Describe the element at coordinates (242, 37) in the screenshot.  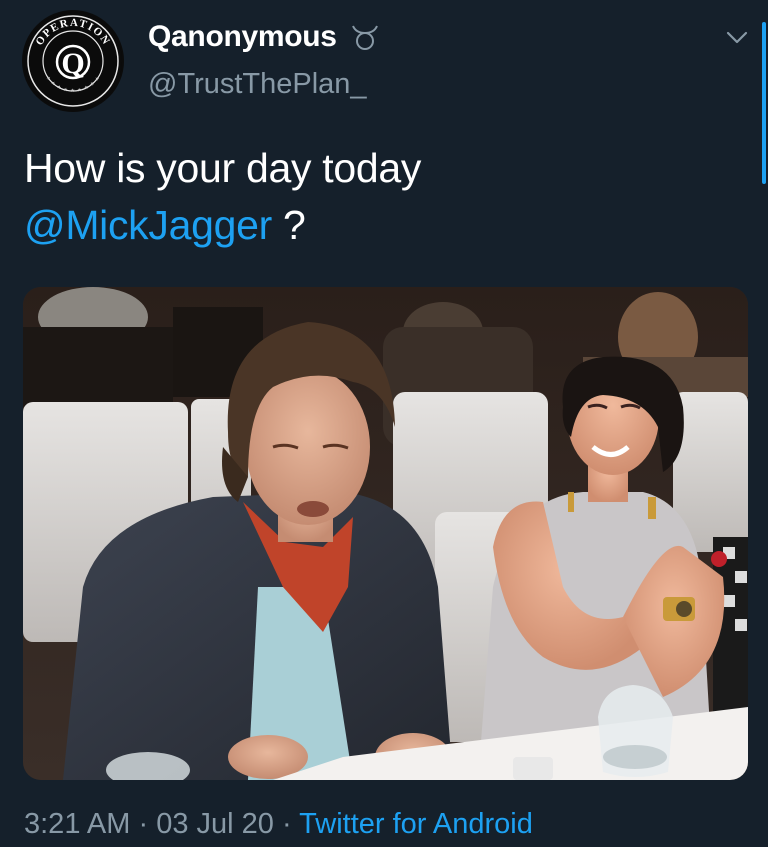
I see `display-name: Qanonymous` at that location.